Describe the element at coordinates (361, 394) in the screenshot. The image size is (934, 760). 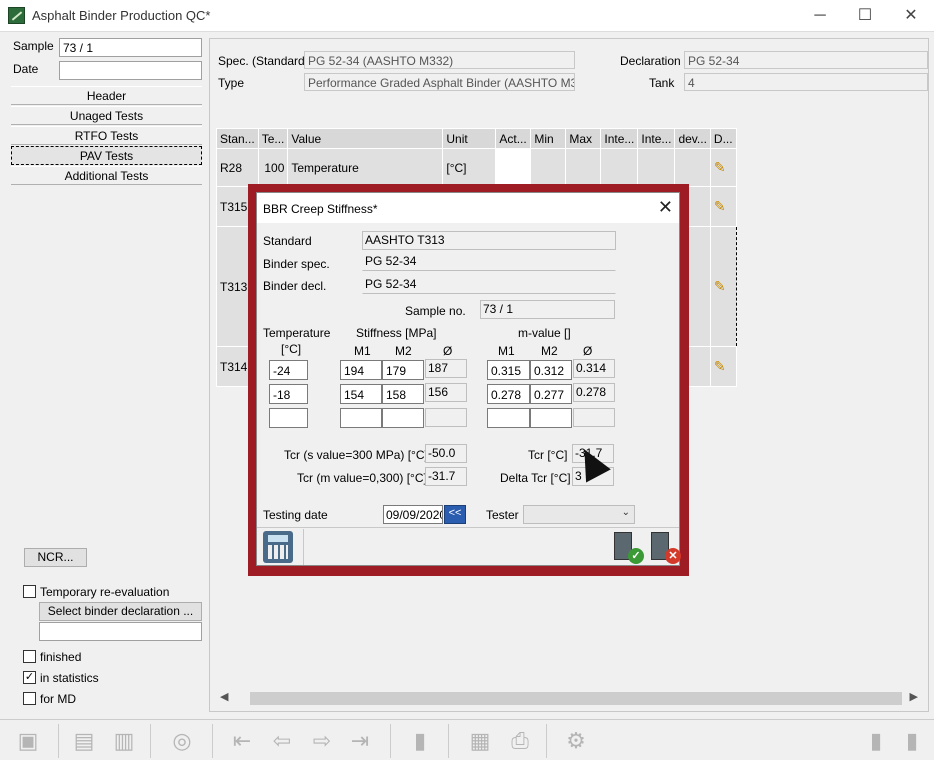
I see `stiffness-m1-input-2: 154` at that location.